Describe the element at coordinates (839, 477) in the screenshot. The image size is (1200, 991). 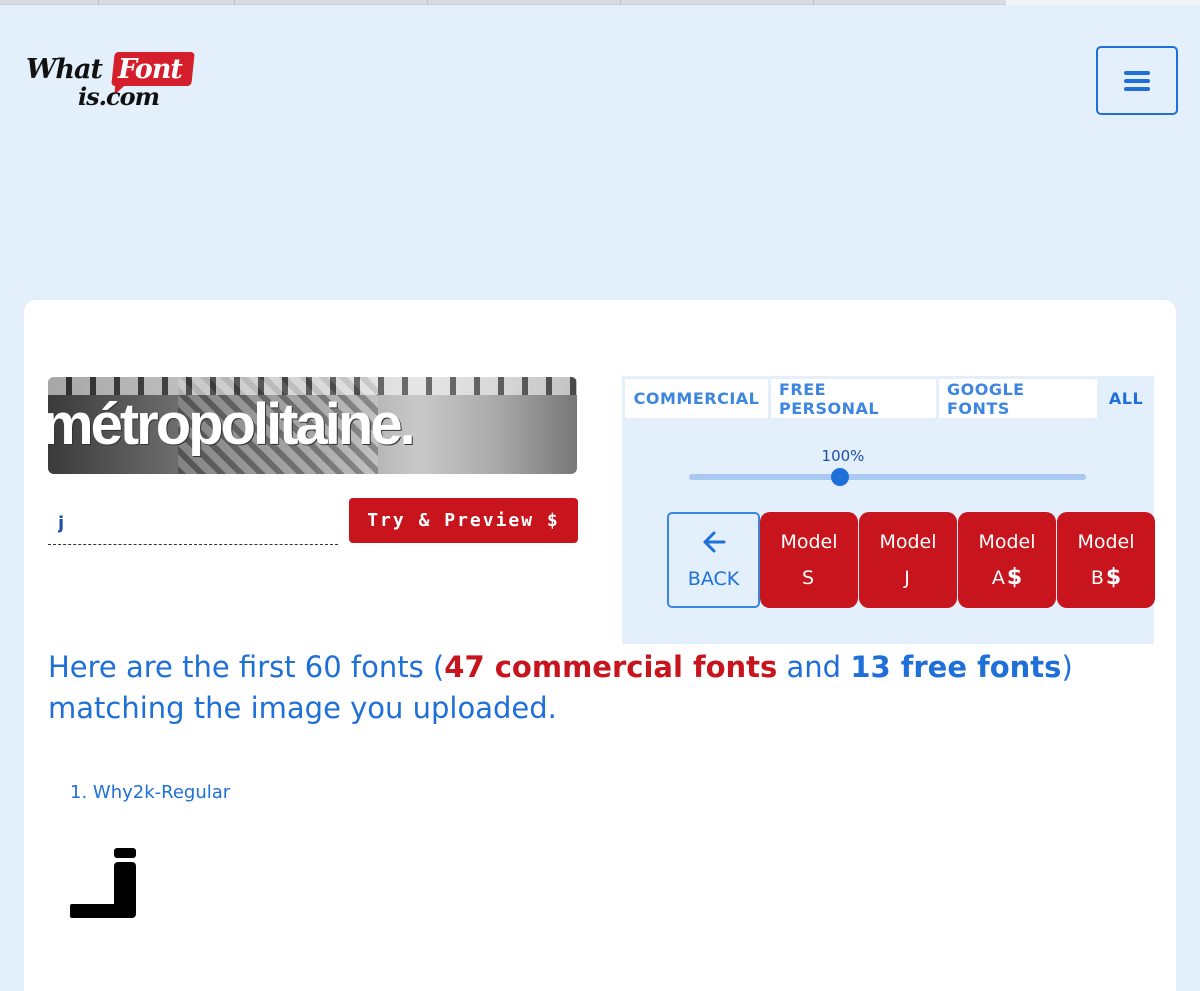
I see `zoom-slider-thumb` at that location.